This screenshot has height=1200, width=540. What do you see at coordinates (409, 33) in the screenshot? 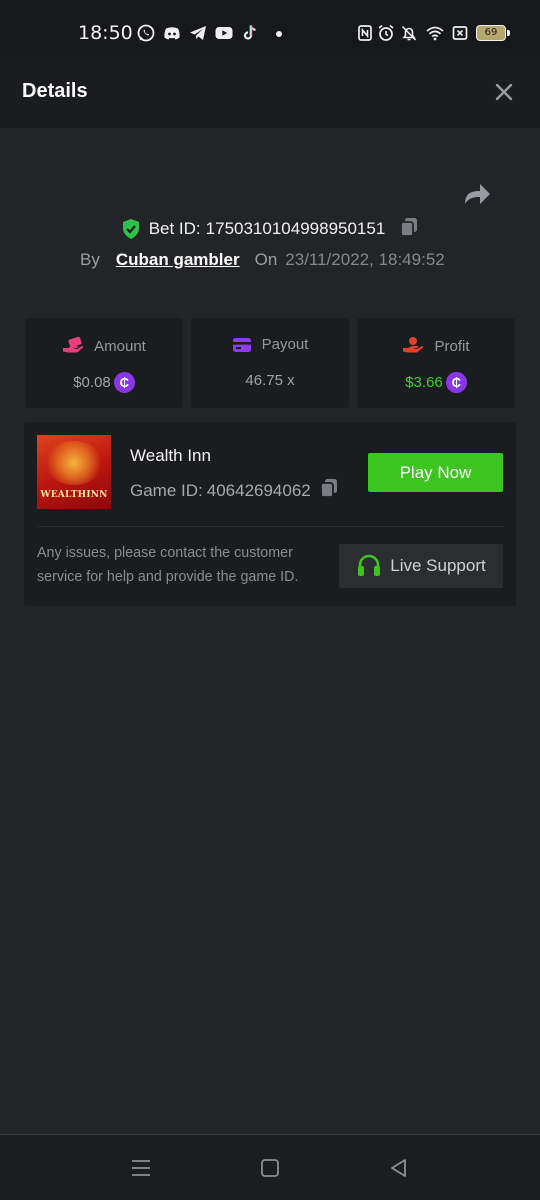
I see `mute-icon` at bounding box center [409, 33].